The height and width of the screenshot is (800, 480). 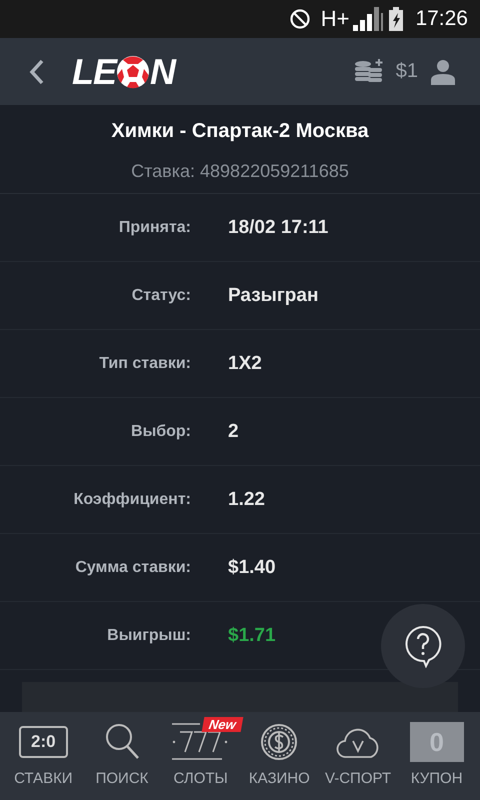 What do you see at coordinates (43, 742) in the screenshot?
I see `score-icon: 2:0` at bounding box center [43, 742].